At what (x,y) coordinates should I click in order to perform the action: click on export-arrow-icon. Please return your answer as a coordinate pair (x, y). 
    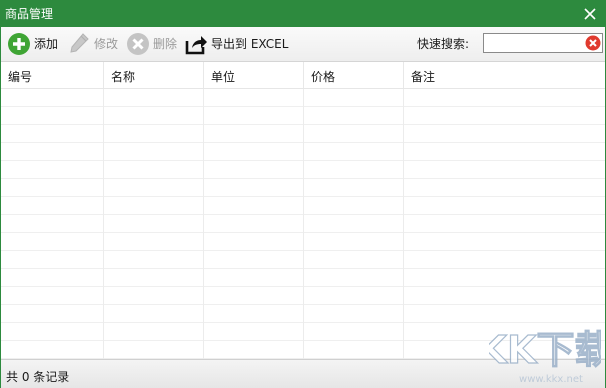
    Looking at the image, I should click on (196, 44).